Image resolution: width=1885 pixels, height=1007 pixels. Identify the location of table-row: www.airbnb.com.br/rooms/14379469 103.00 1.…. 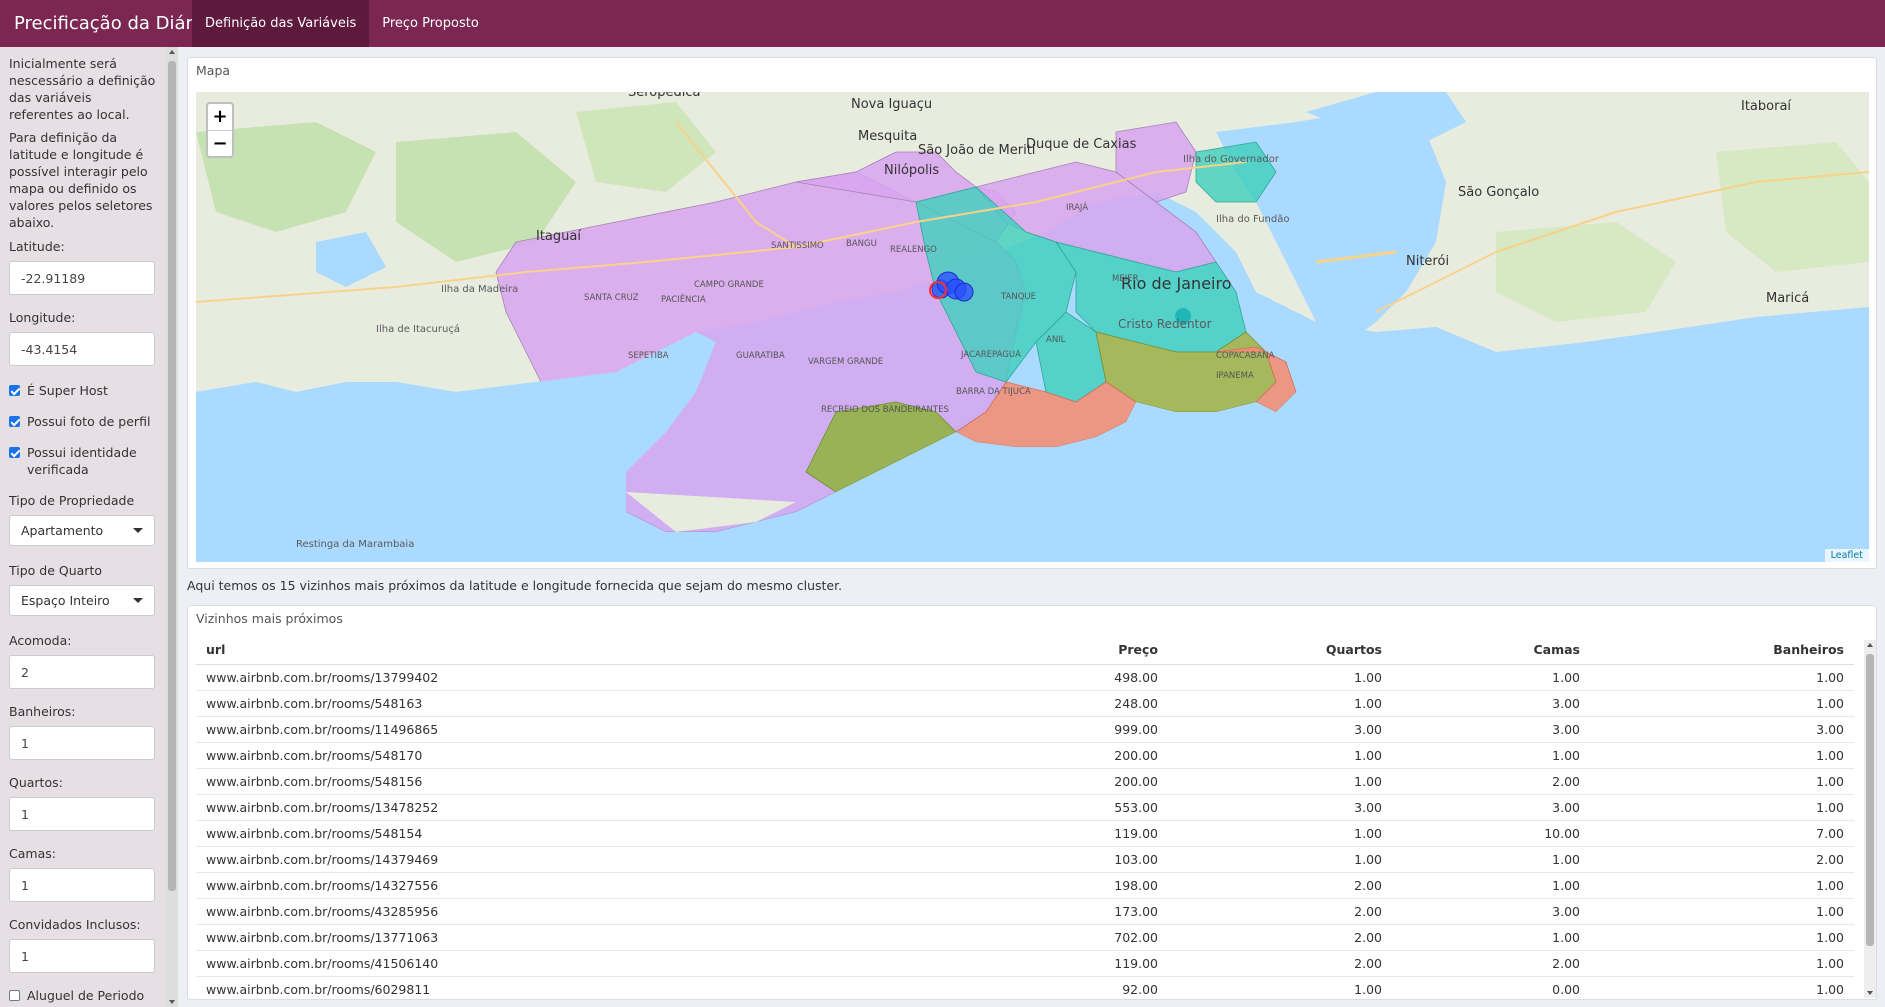
(1025, 859).